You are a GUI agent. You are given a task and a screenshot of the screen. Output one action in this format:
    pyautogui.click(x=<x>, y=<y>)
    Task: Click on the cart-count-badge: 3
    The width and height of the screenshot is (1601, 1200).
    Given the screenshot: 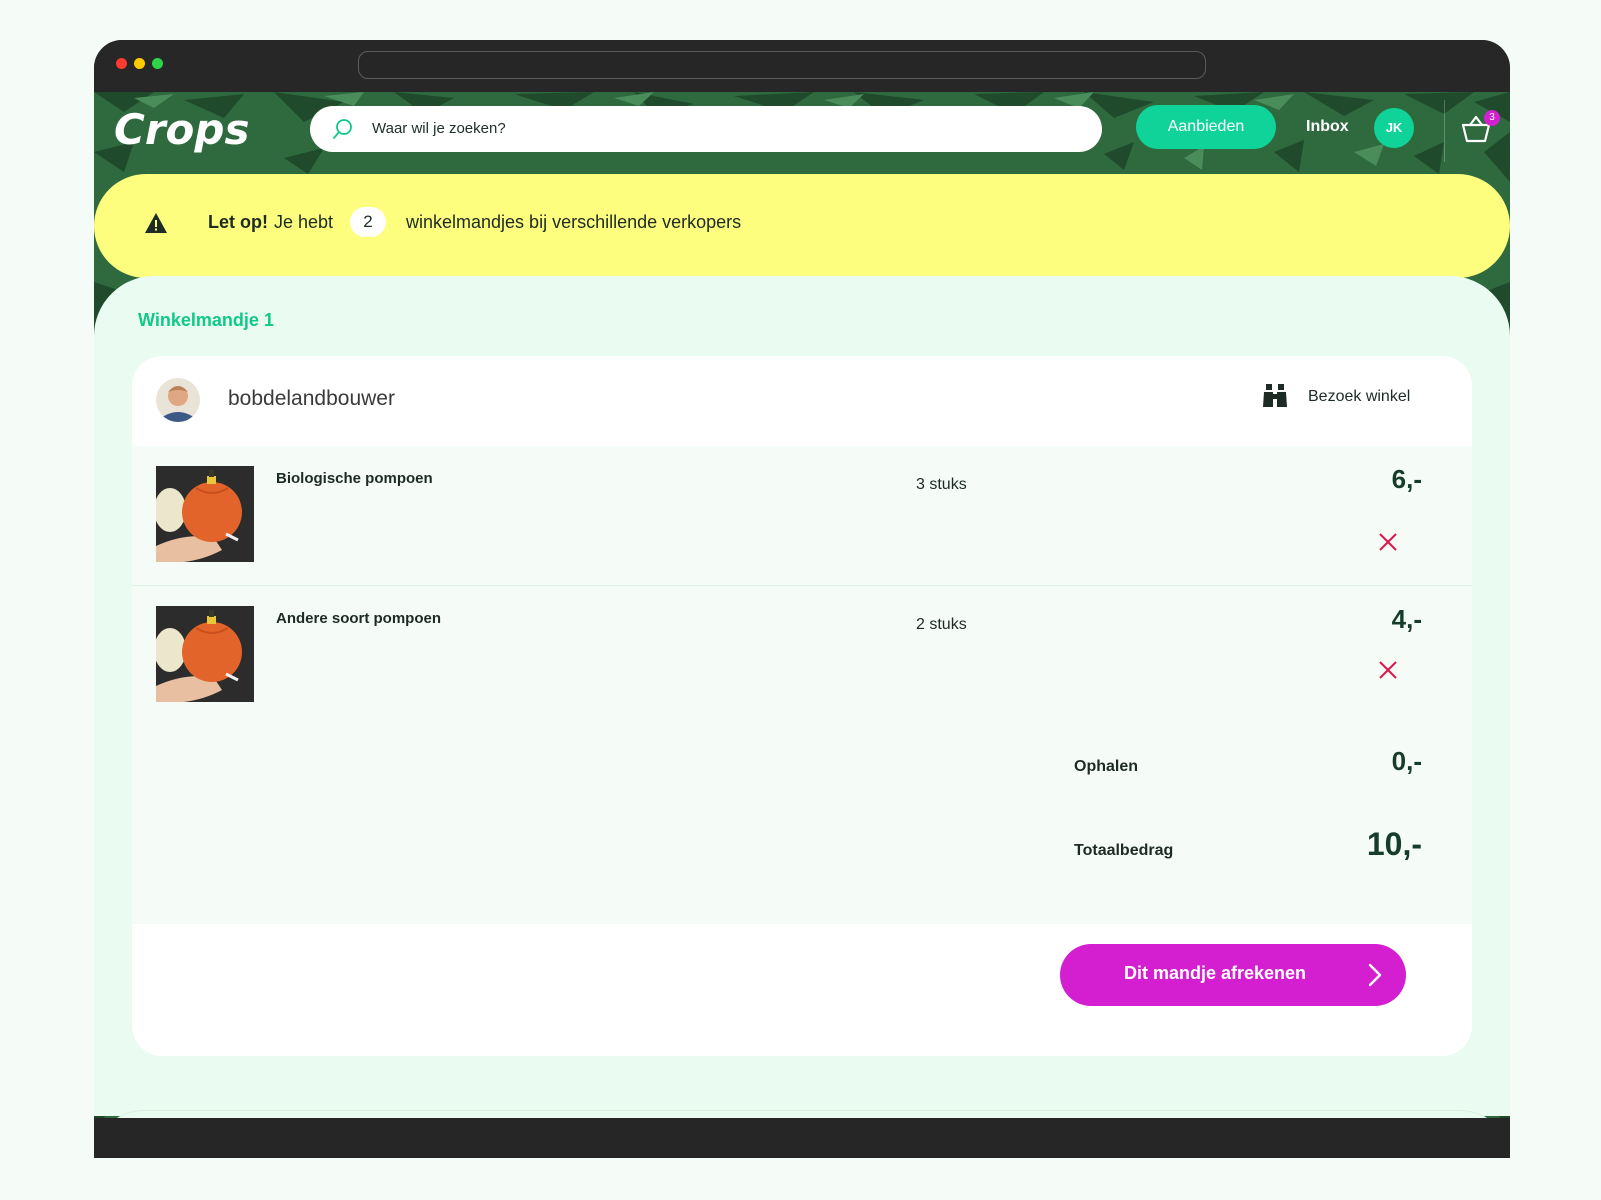 What is the action you would take?
    pyautogui.click(x=1492, y=118)
    